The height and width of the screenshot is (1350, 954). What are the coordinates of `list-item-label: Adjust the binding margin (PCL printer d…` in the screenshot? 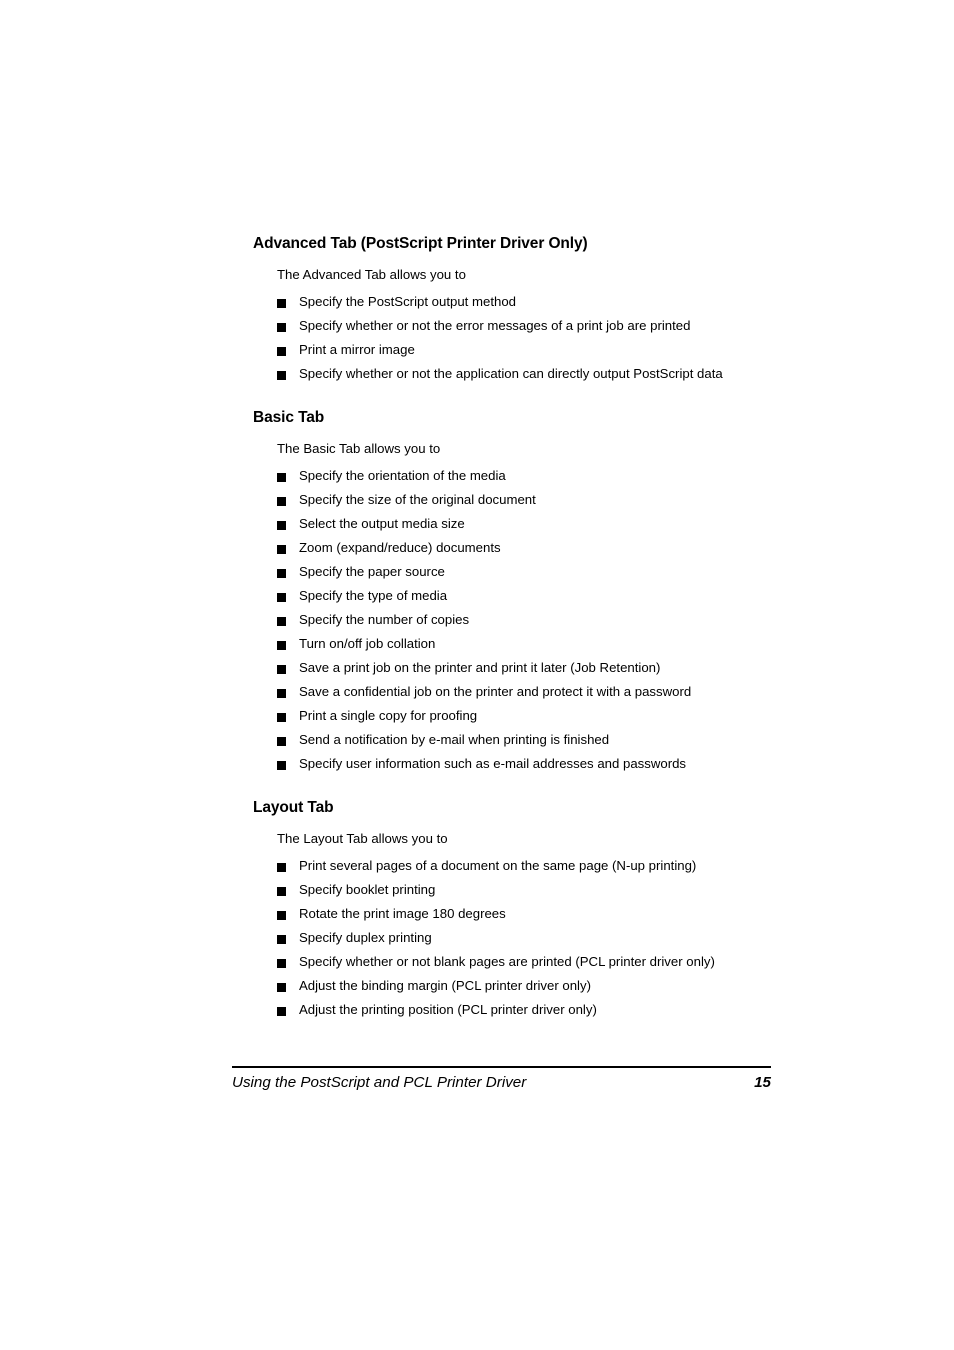 It's located at (445, 985).